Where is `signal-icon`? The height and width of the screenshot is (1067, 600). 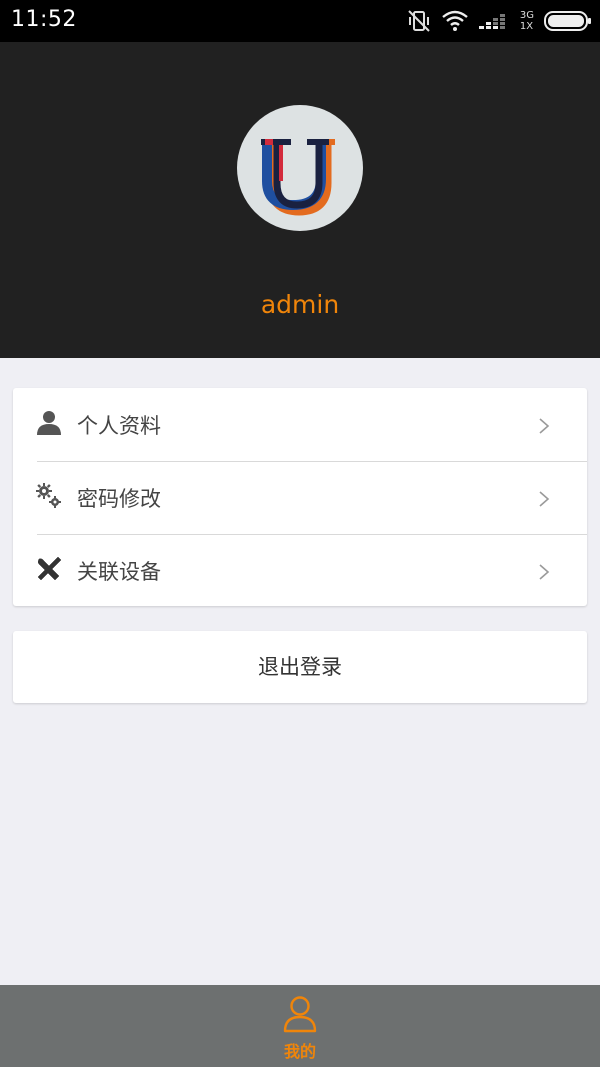 signal-icon is located at coordinates (491, 21).